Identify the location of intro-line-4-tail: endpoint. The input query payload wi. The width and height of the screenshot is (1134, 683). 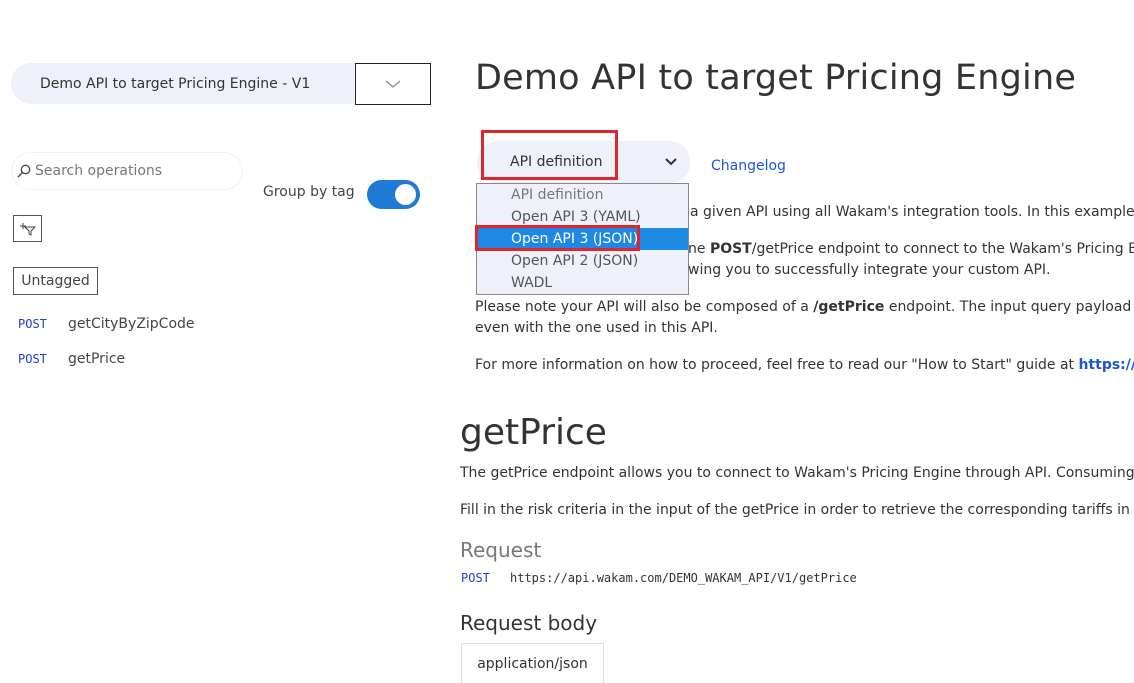
(1009, 307).